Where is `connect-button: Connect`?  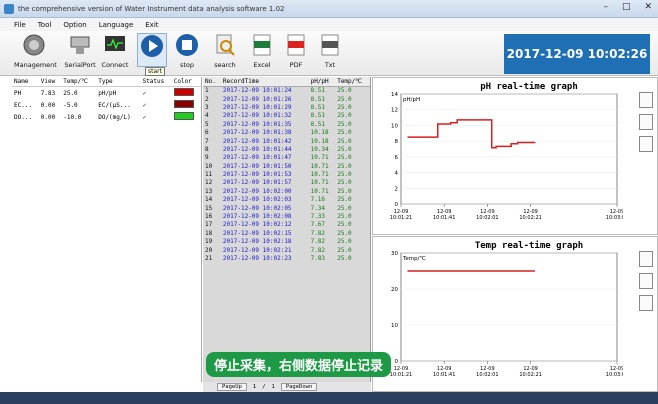
connect-button: Connect is located at coordinates (115, 51).